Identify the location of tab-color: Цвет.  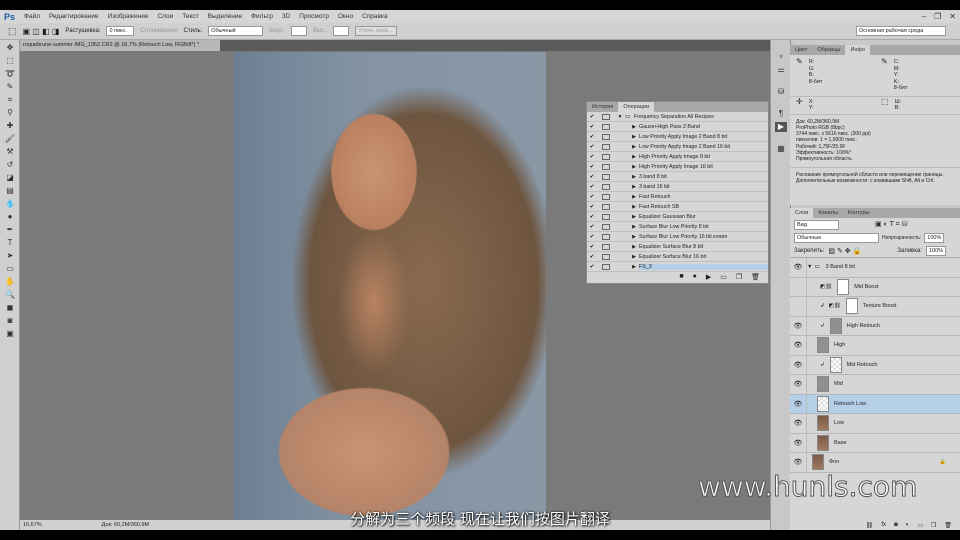
(801, 50).